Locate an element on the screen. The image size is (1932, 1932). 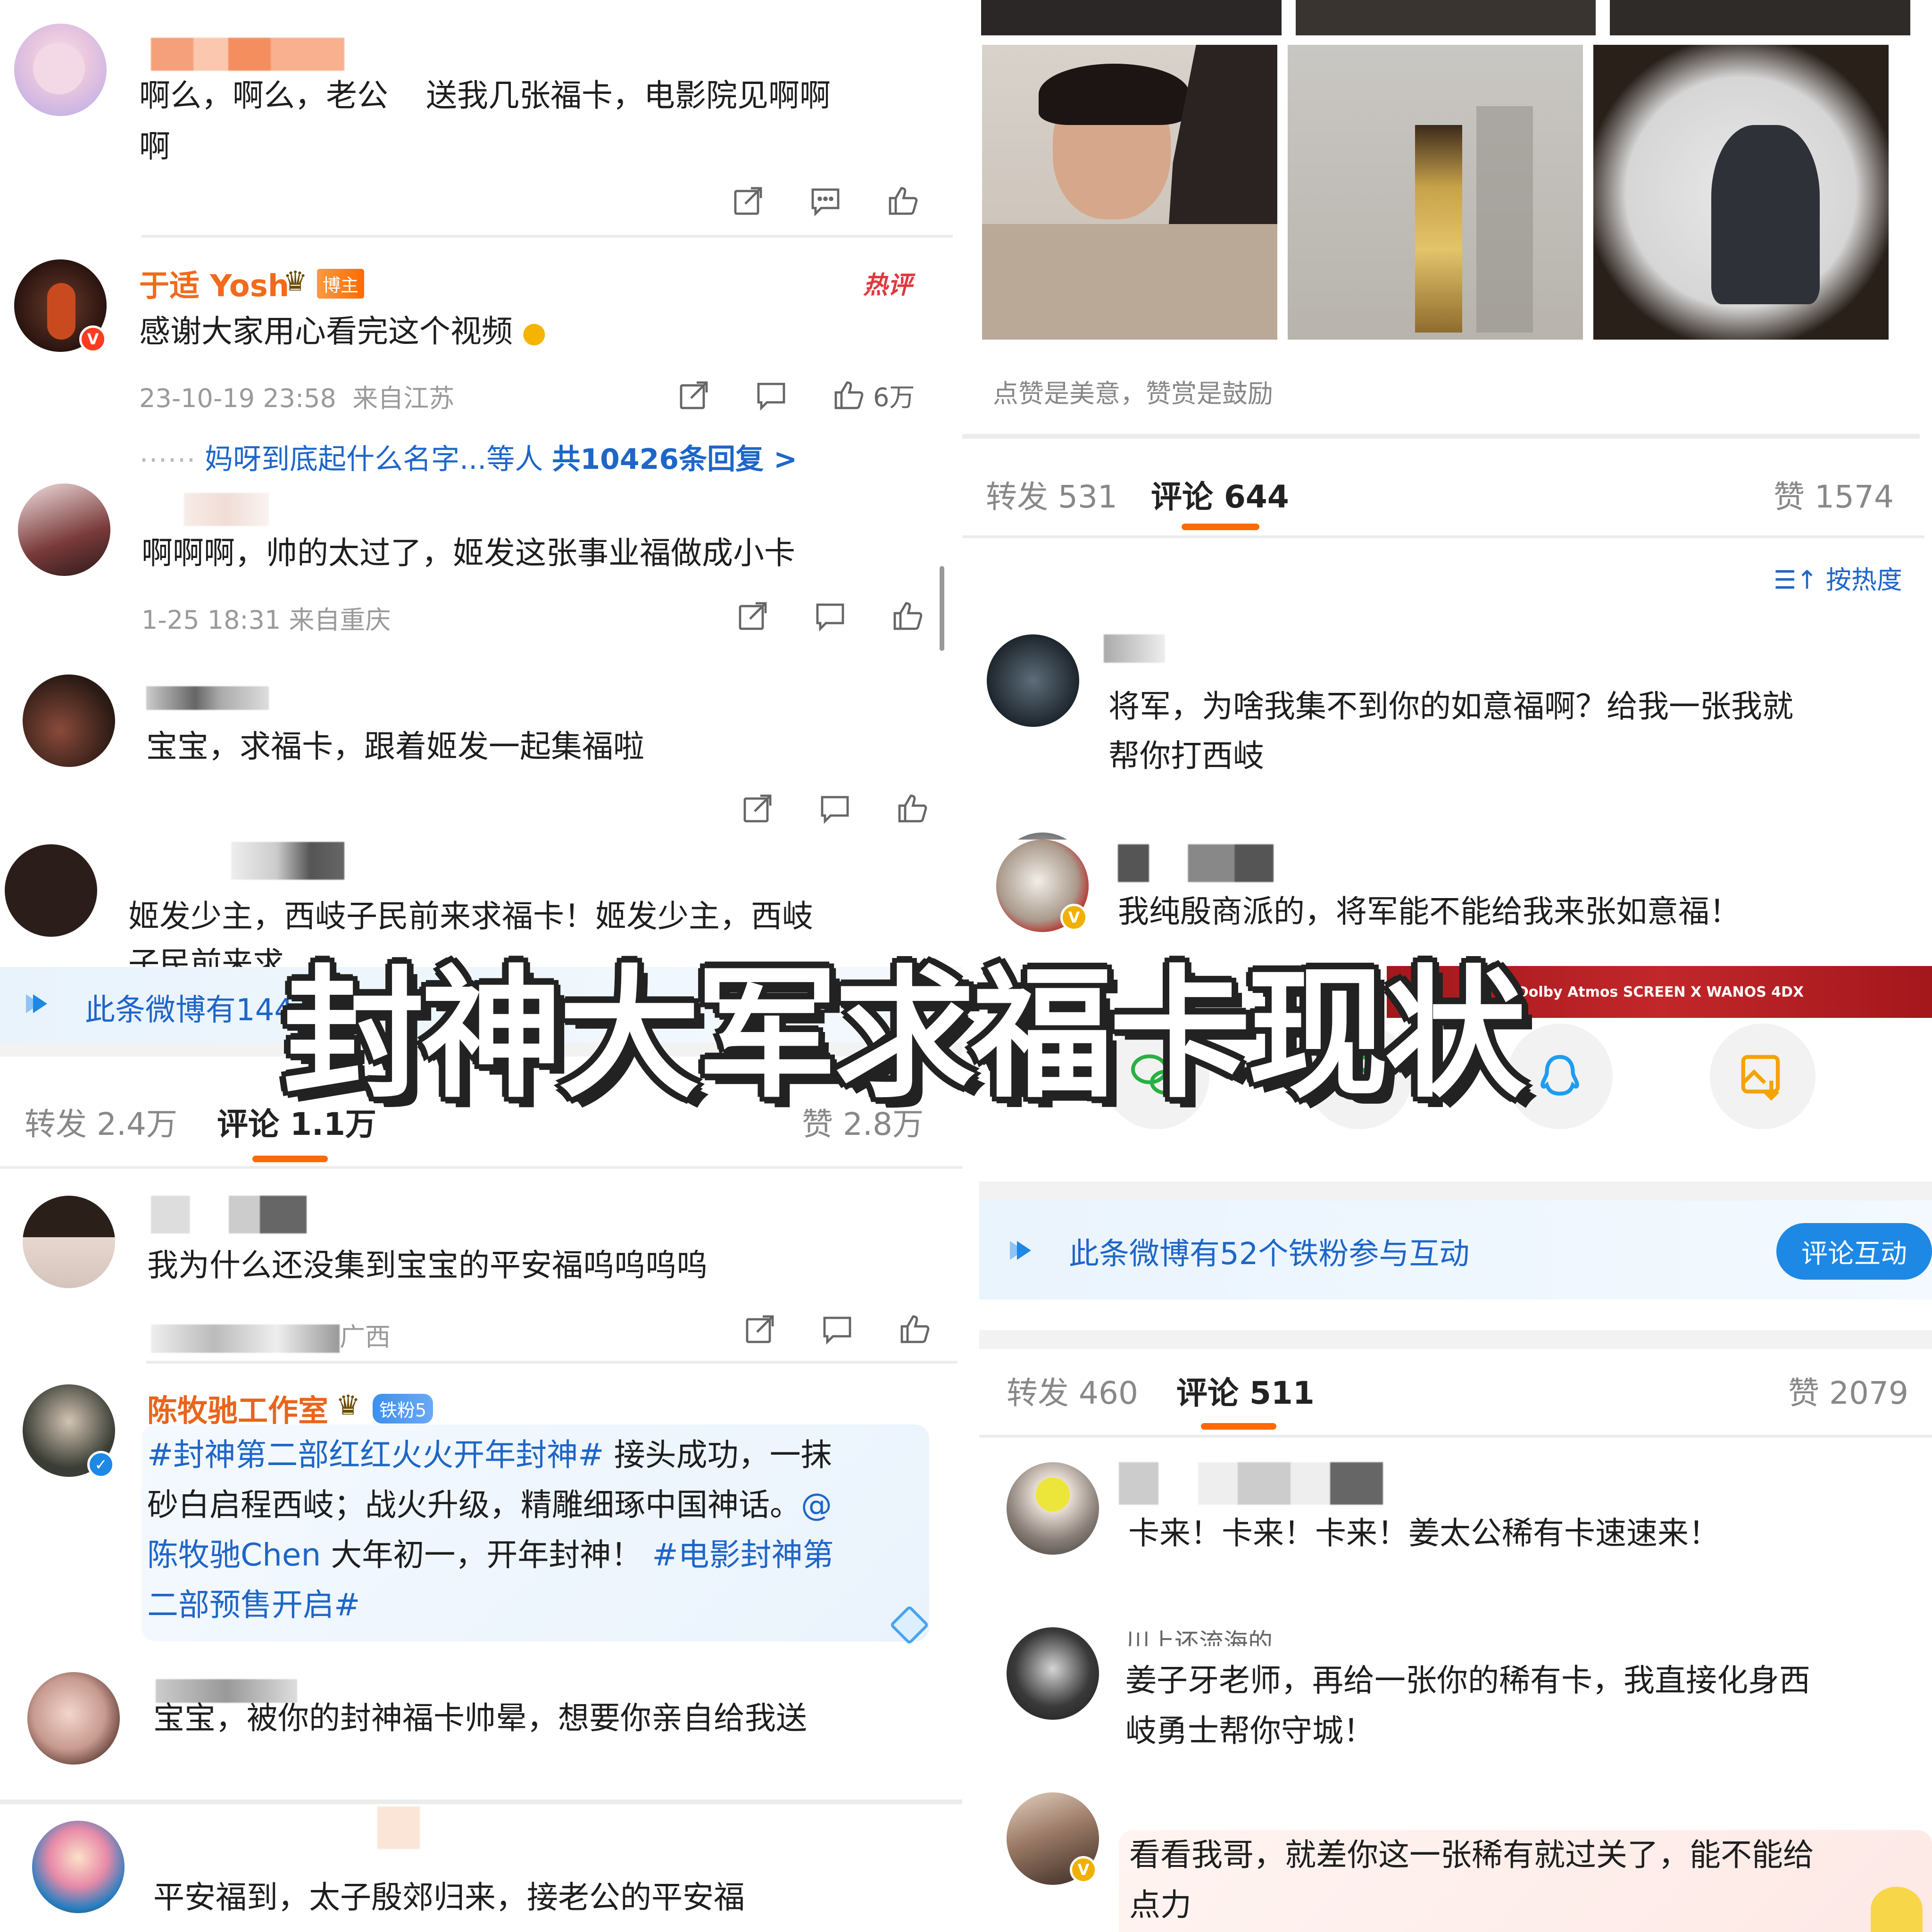
tab-like: 赞 1574 is located at coordinates (1834, 495).